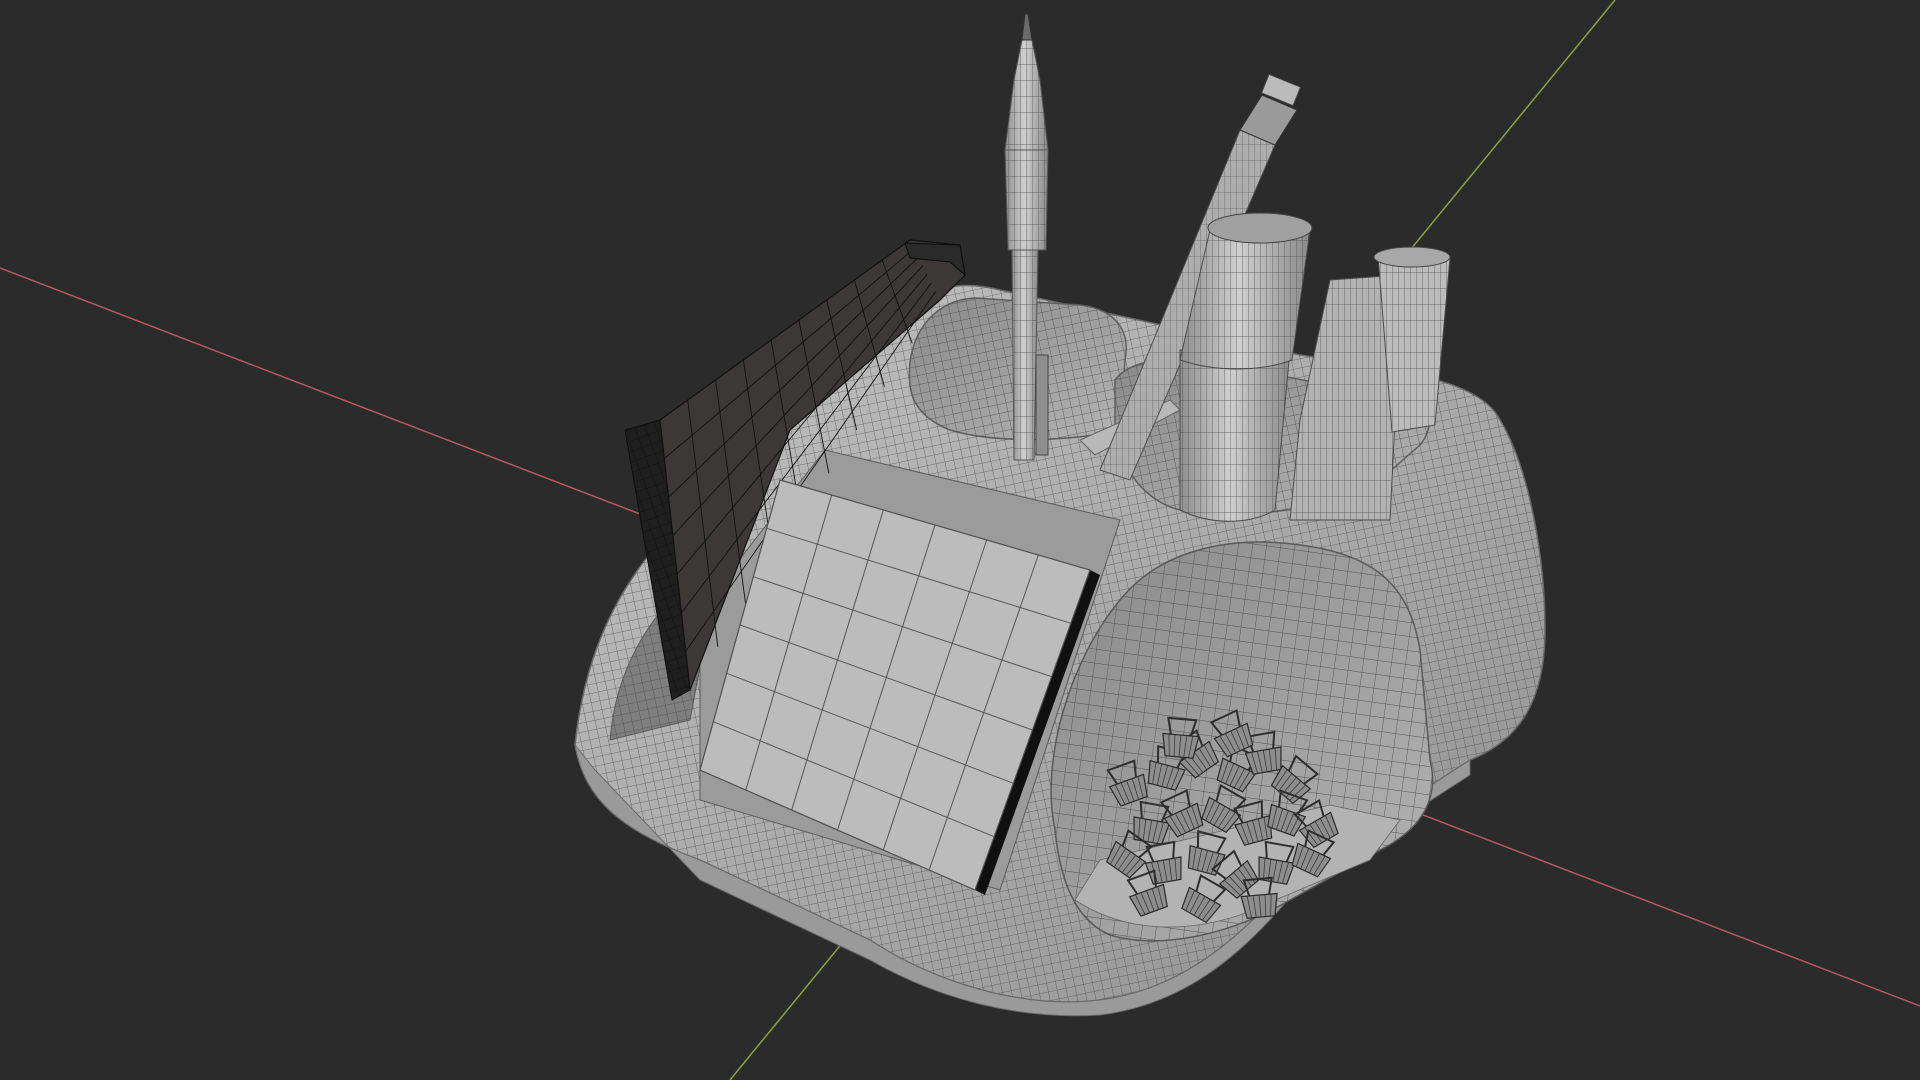 The width and height of the screenshot is (1920, 1080). I want to click on marker-cap-top, so click(1260, 228).